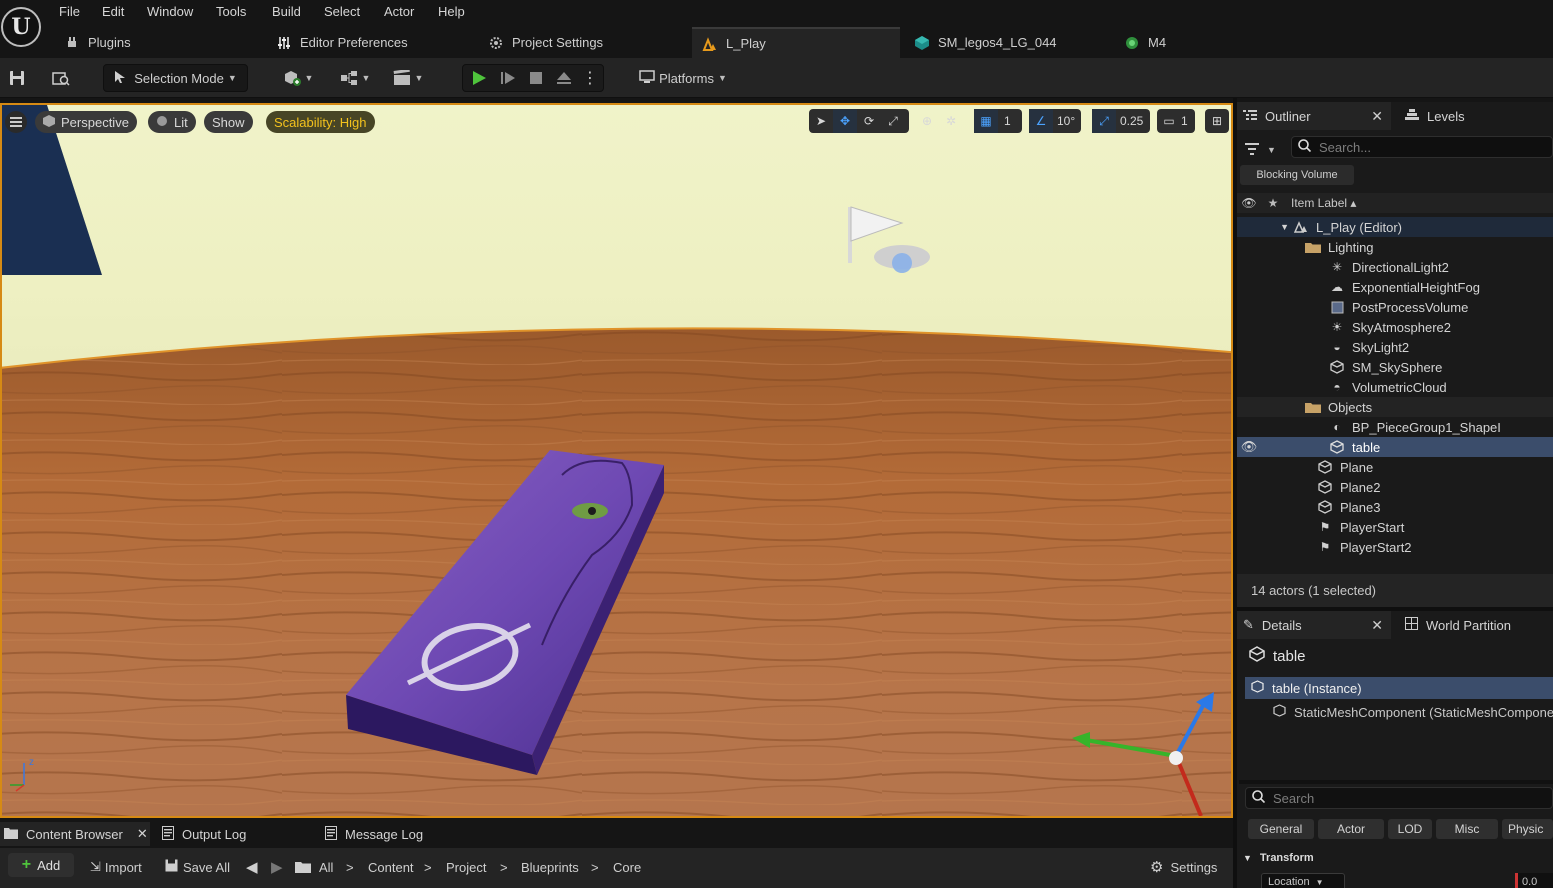 Image resolution: width=1553 pixels, height=888 pixels. What do you see at coordinates (1395, 507) in the screenshot?
I see `tree-row-plane3: Plane3` at bounding box center [1395, 507].